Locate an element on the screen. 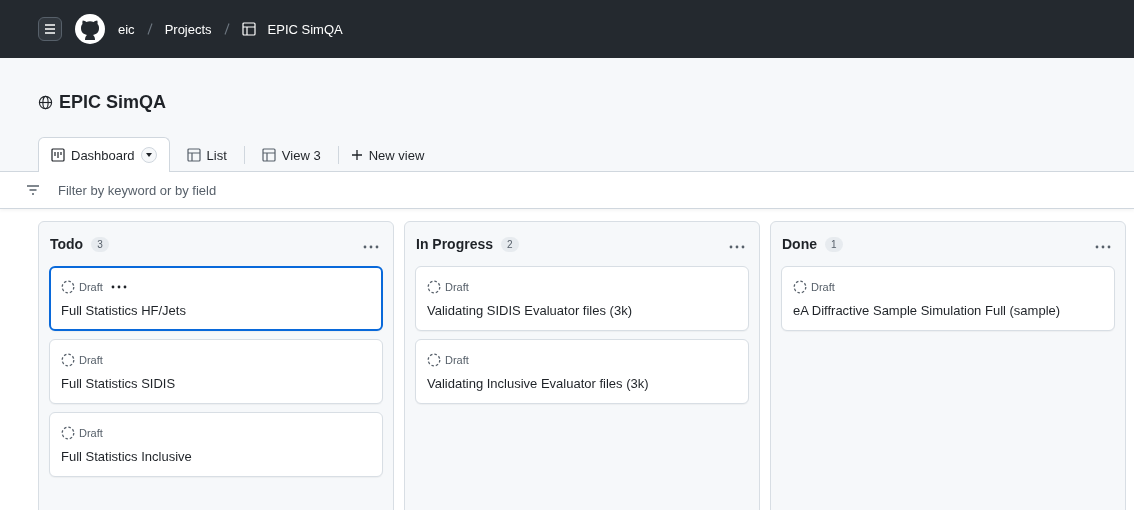  breadcrumb-link: Projects is located at coordinates (188, 29).